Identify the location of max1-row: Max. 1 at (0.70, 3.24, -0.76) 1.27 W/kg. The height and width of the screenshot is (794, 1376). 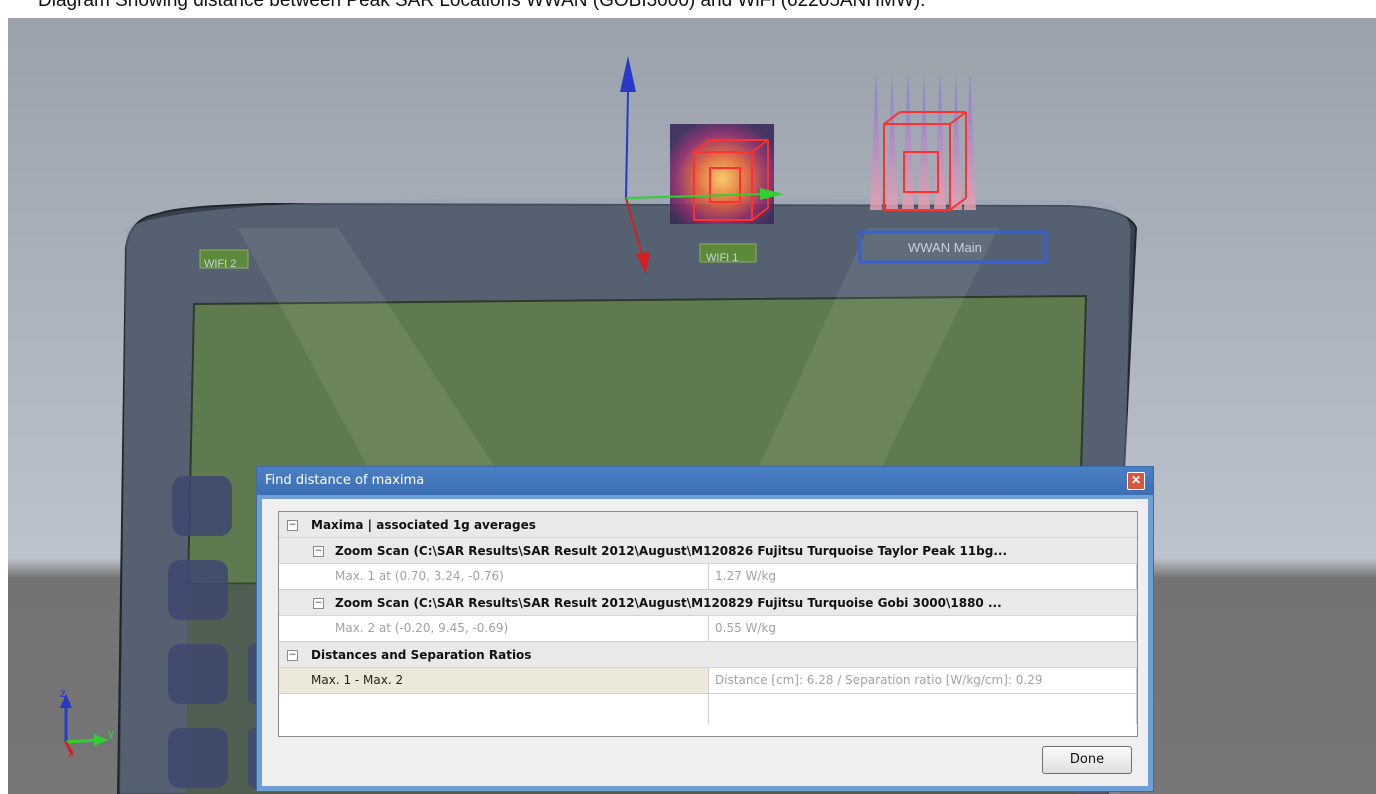
(708, 577).